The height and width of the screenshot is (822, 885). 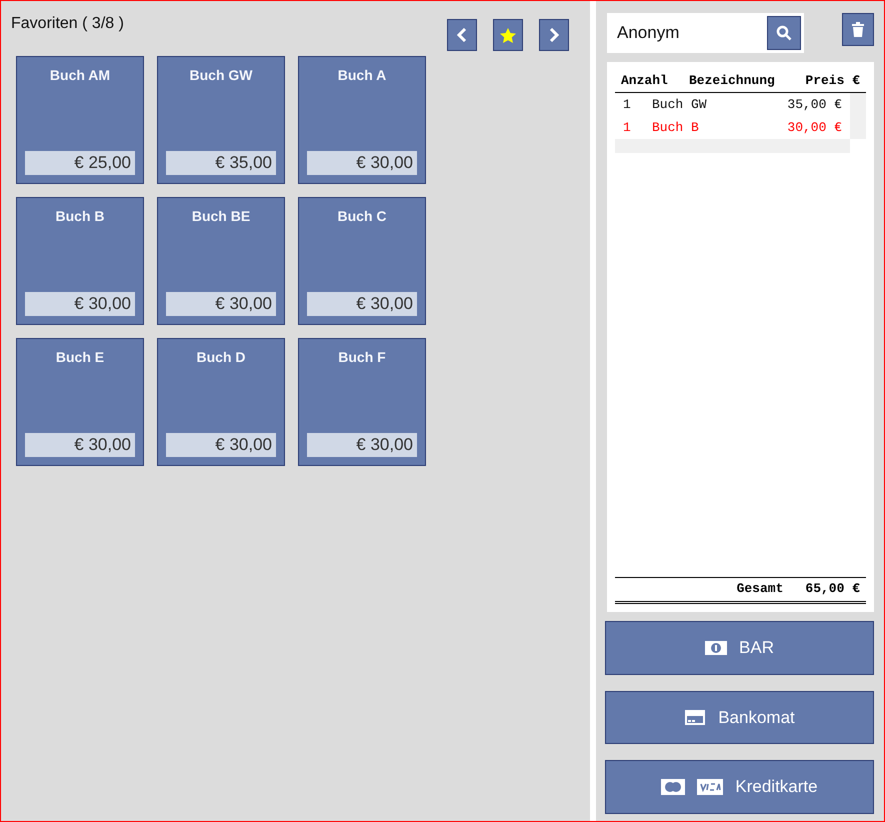 What do you see at coordinates (221, 120) in the screenshot?
I see `product-tile: Buch GW € 35,00` at bounding box center [221, 120].